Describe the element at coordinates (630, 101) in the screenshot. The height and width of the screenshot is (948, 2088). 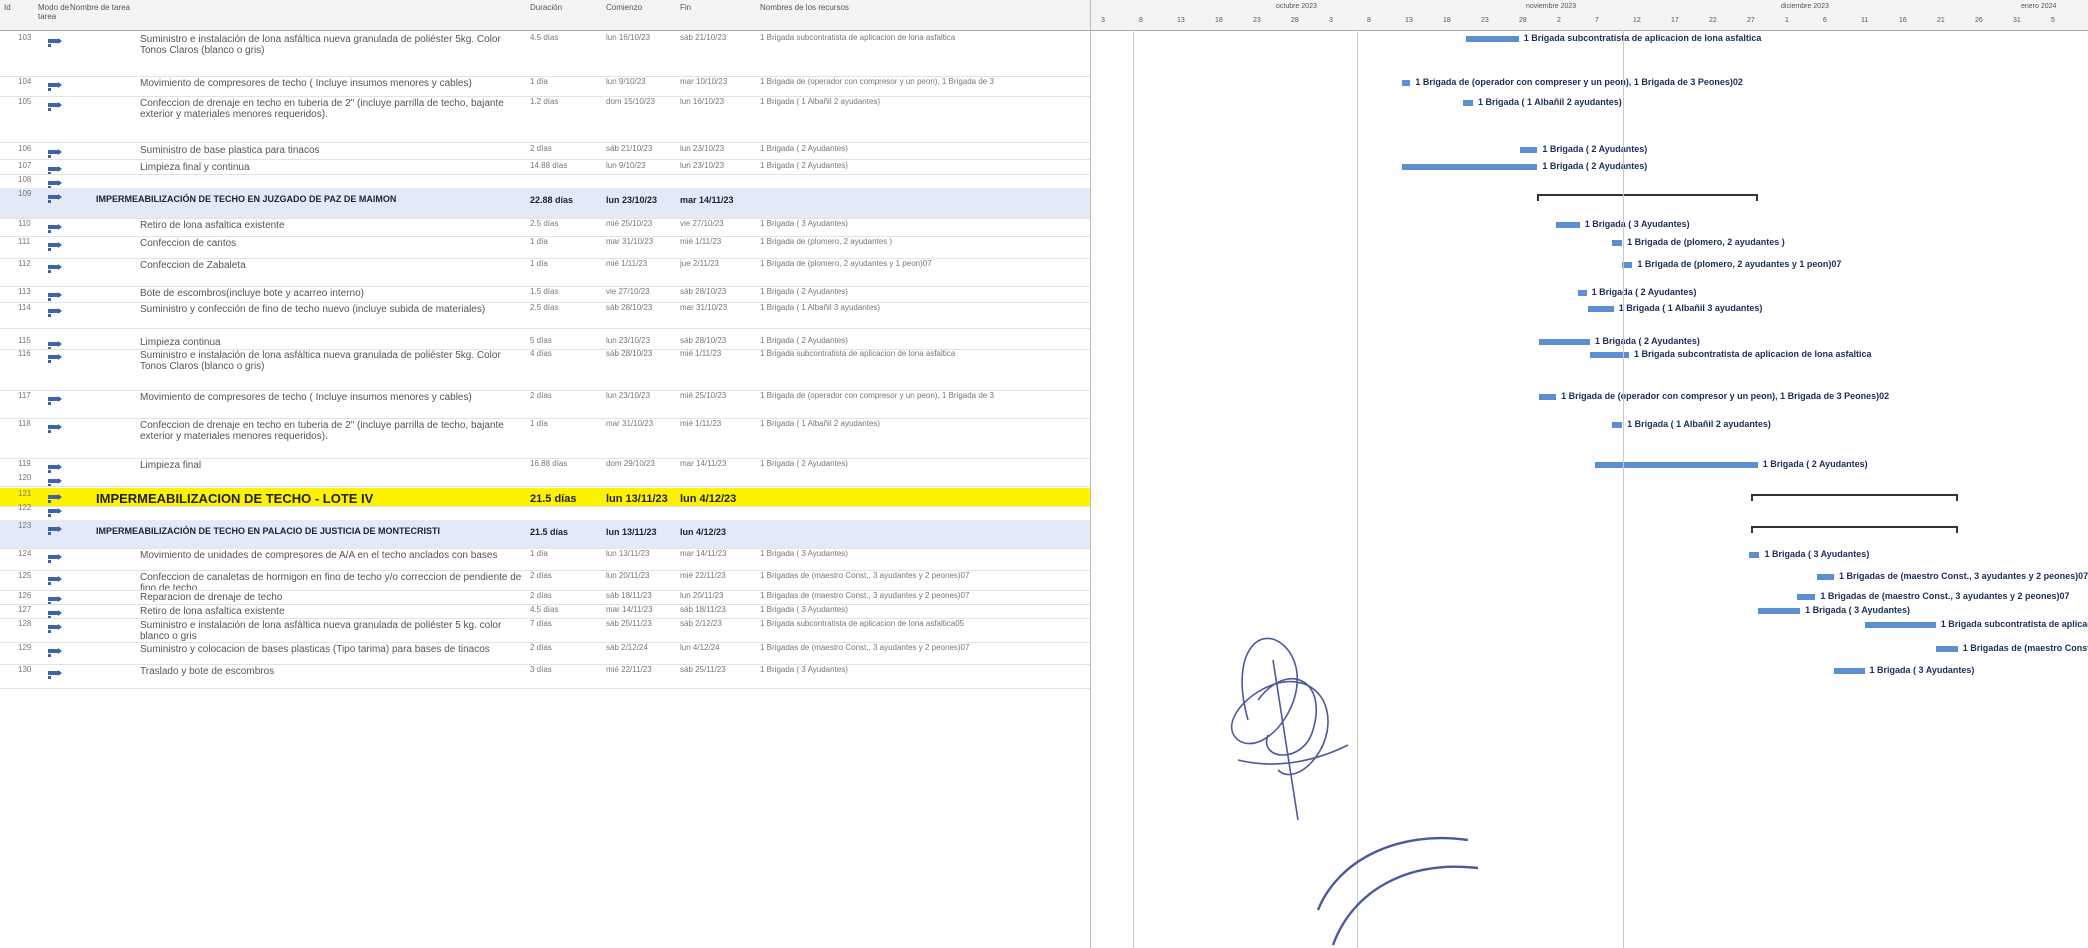
I see `task-start: dom 15/10/23` at that location.